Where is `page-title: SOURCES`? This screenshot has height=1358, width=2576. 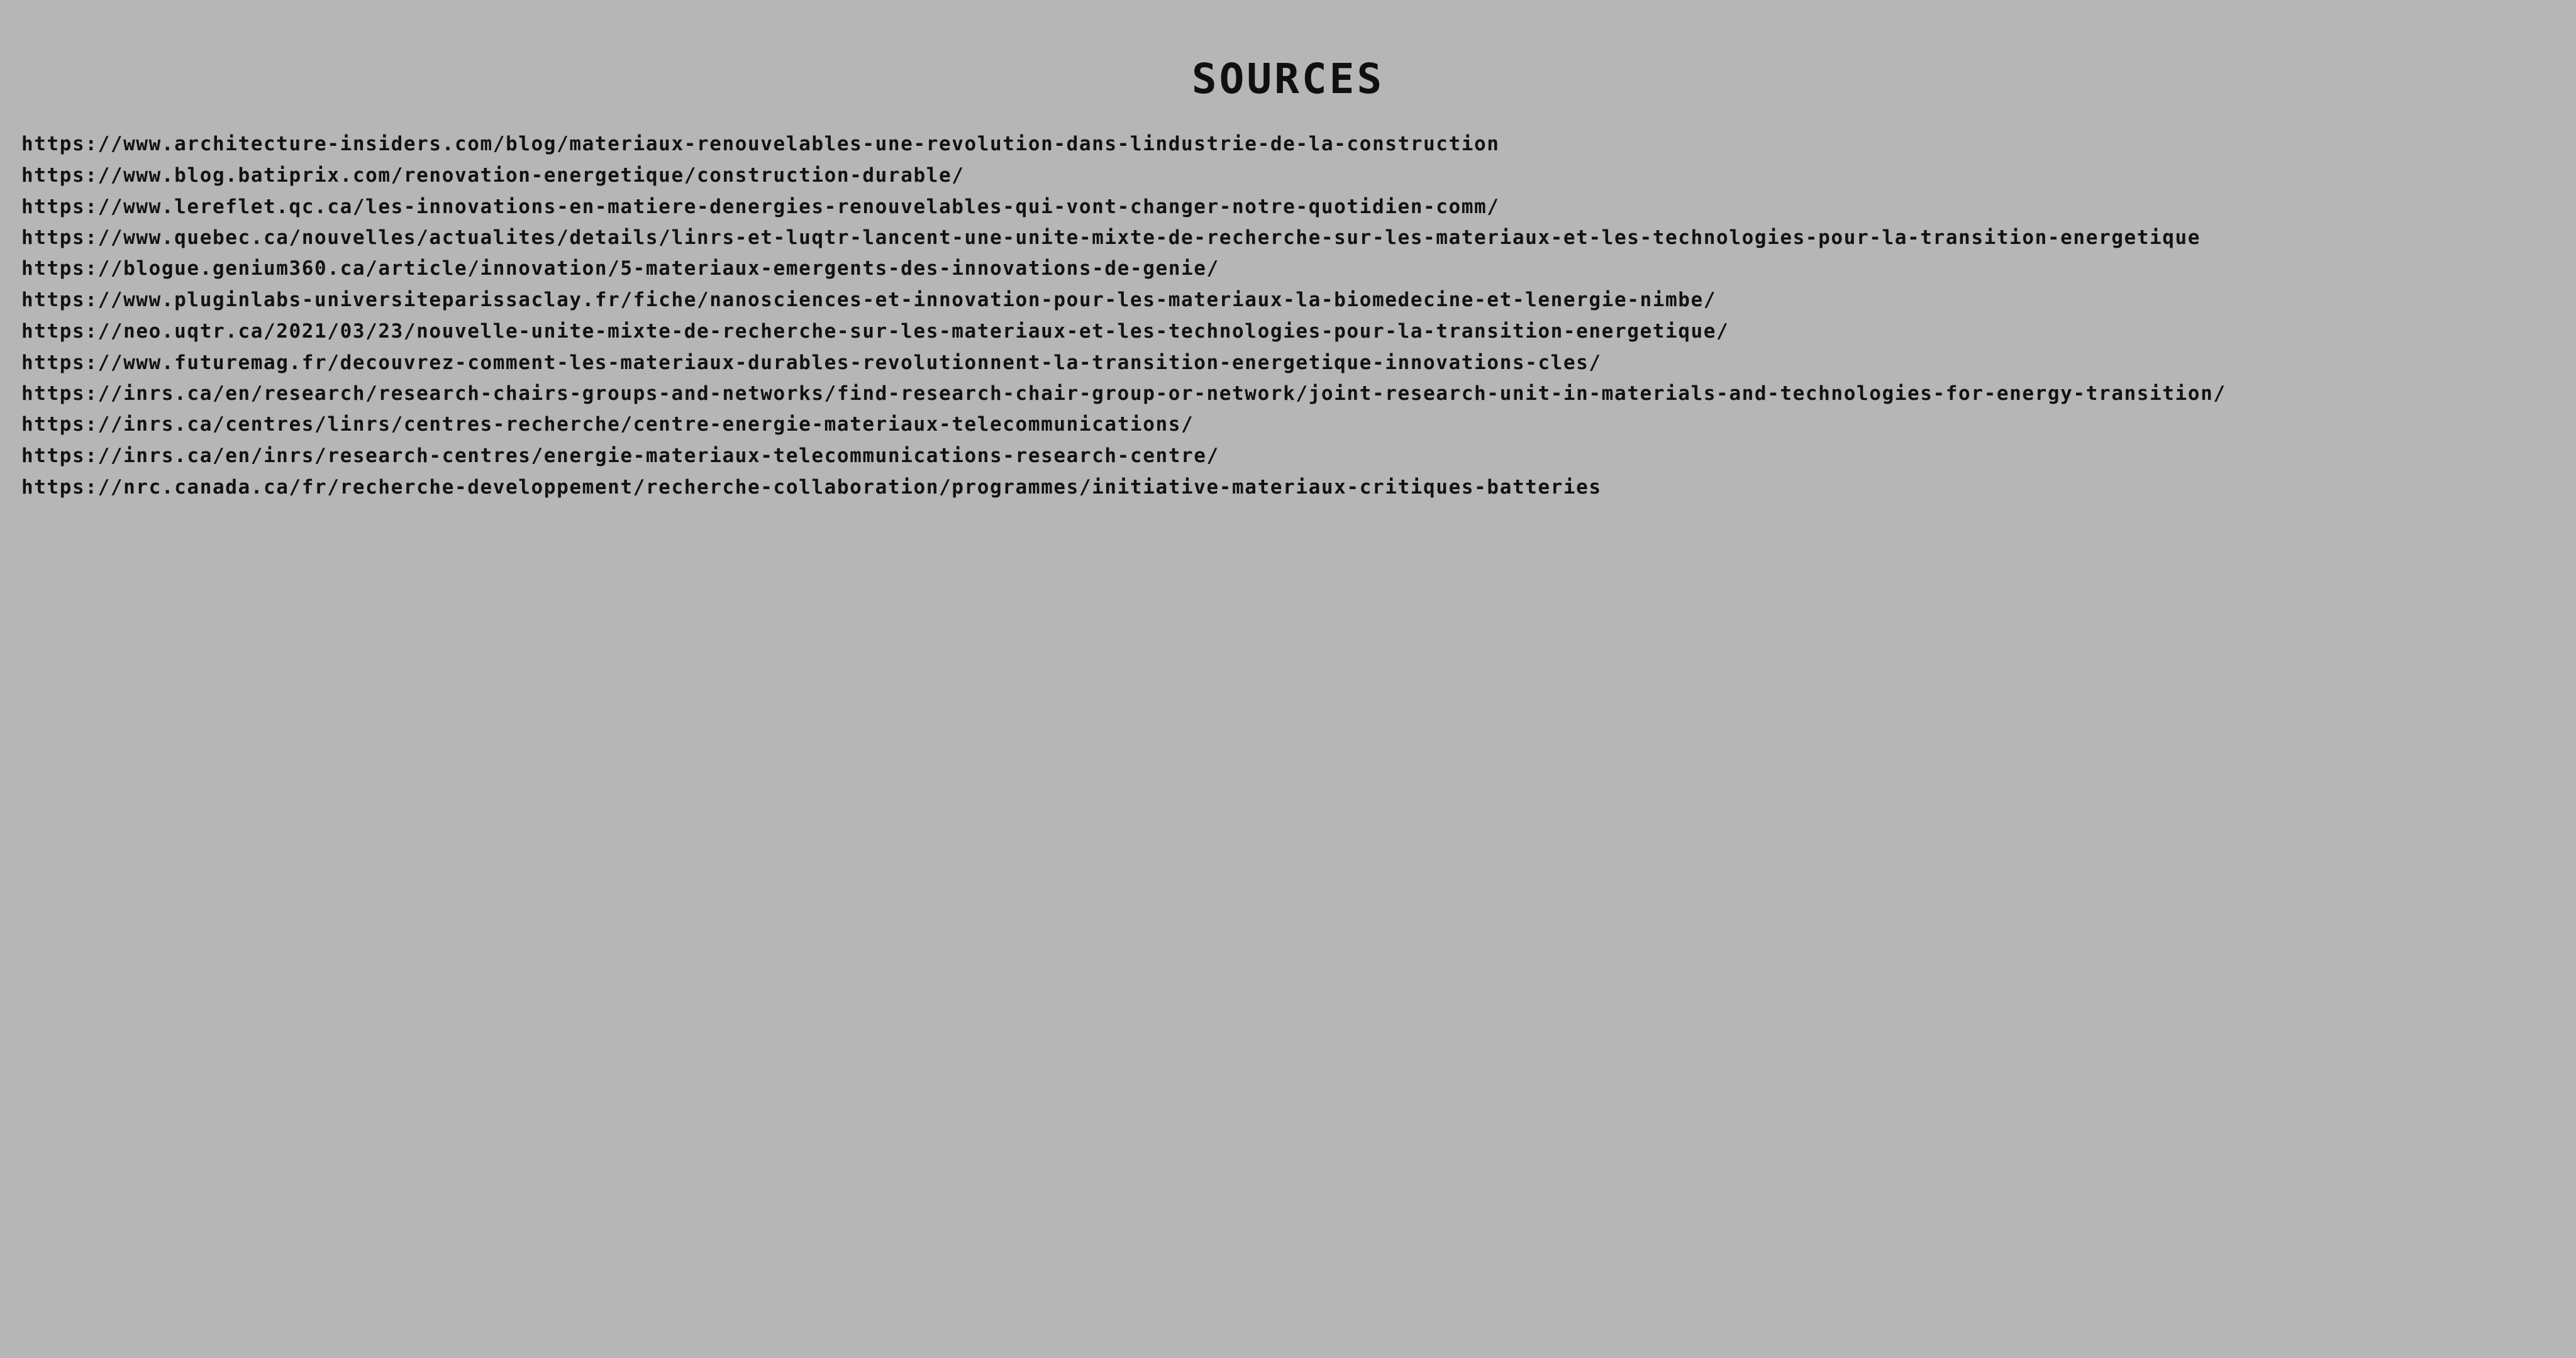
page-title: SOURCES is located at coordinates (1288, 79).